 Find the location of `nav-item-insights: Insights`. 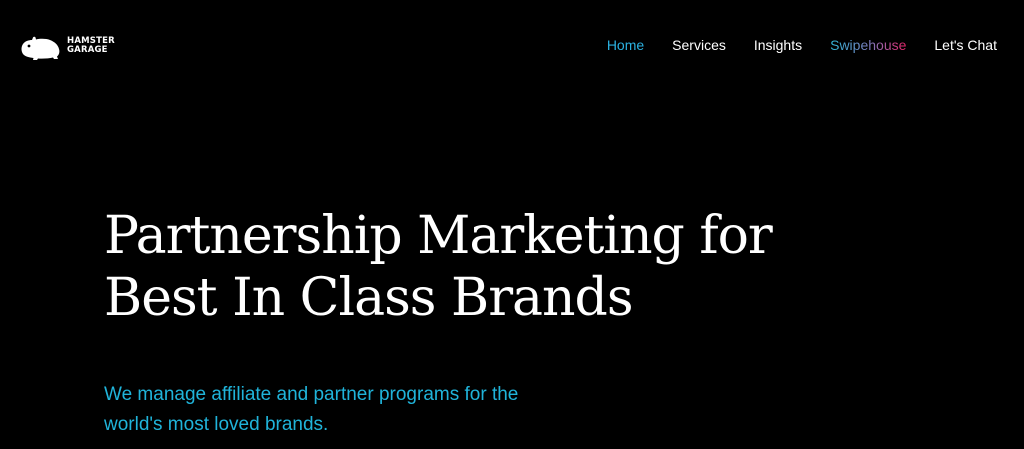

nav-item-insights: Insights is located at coordinates (778, 45).